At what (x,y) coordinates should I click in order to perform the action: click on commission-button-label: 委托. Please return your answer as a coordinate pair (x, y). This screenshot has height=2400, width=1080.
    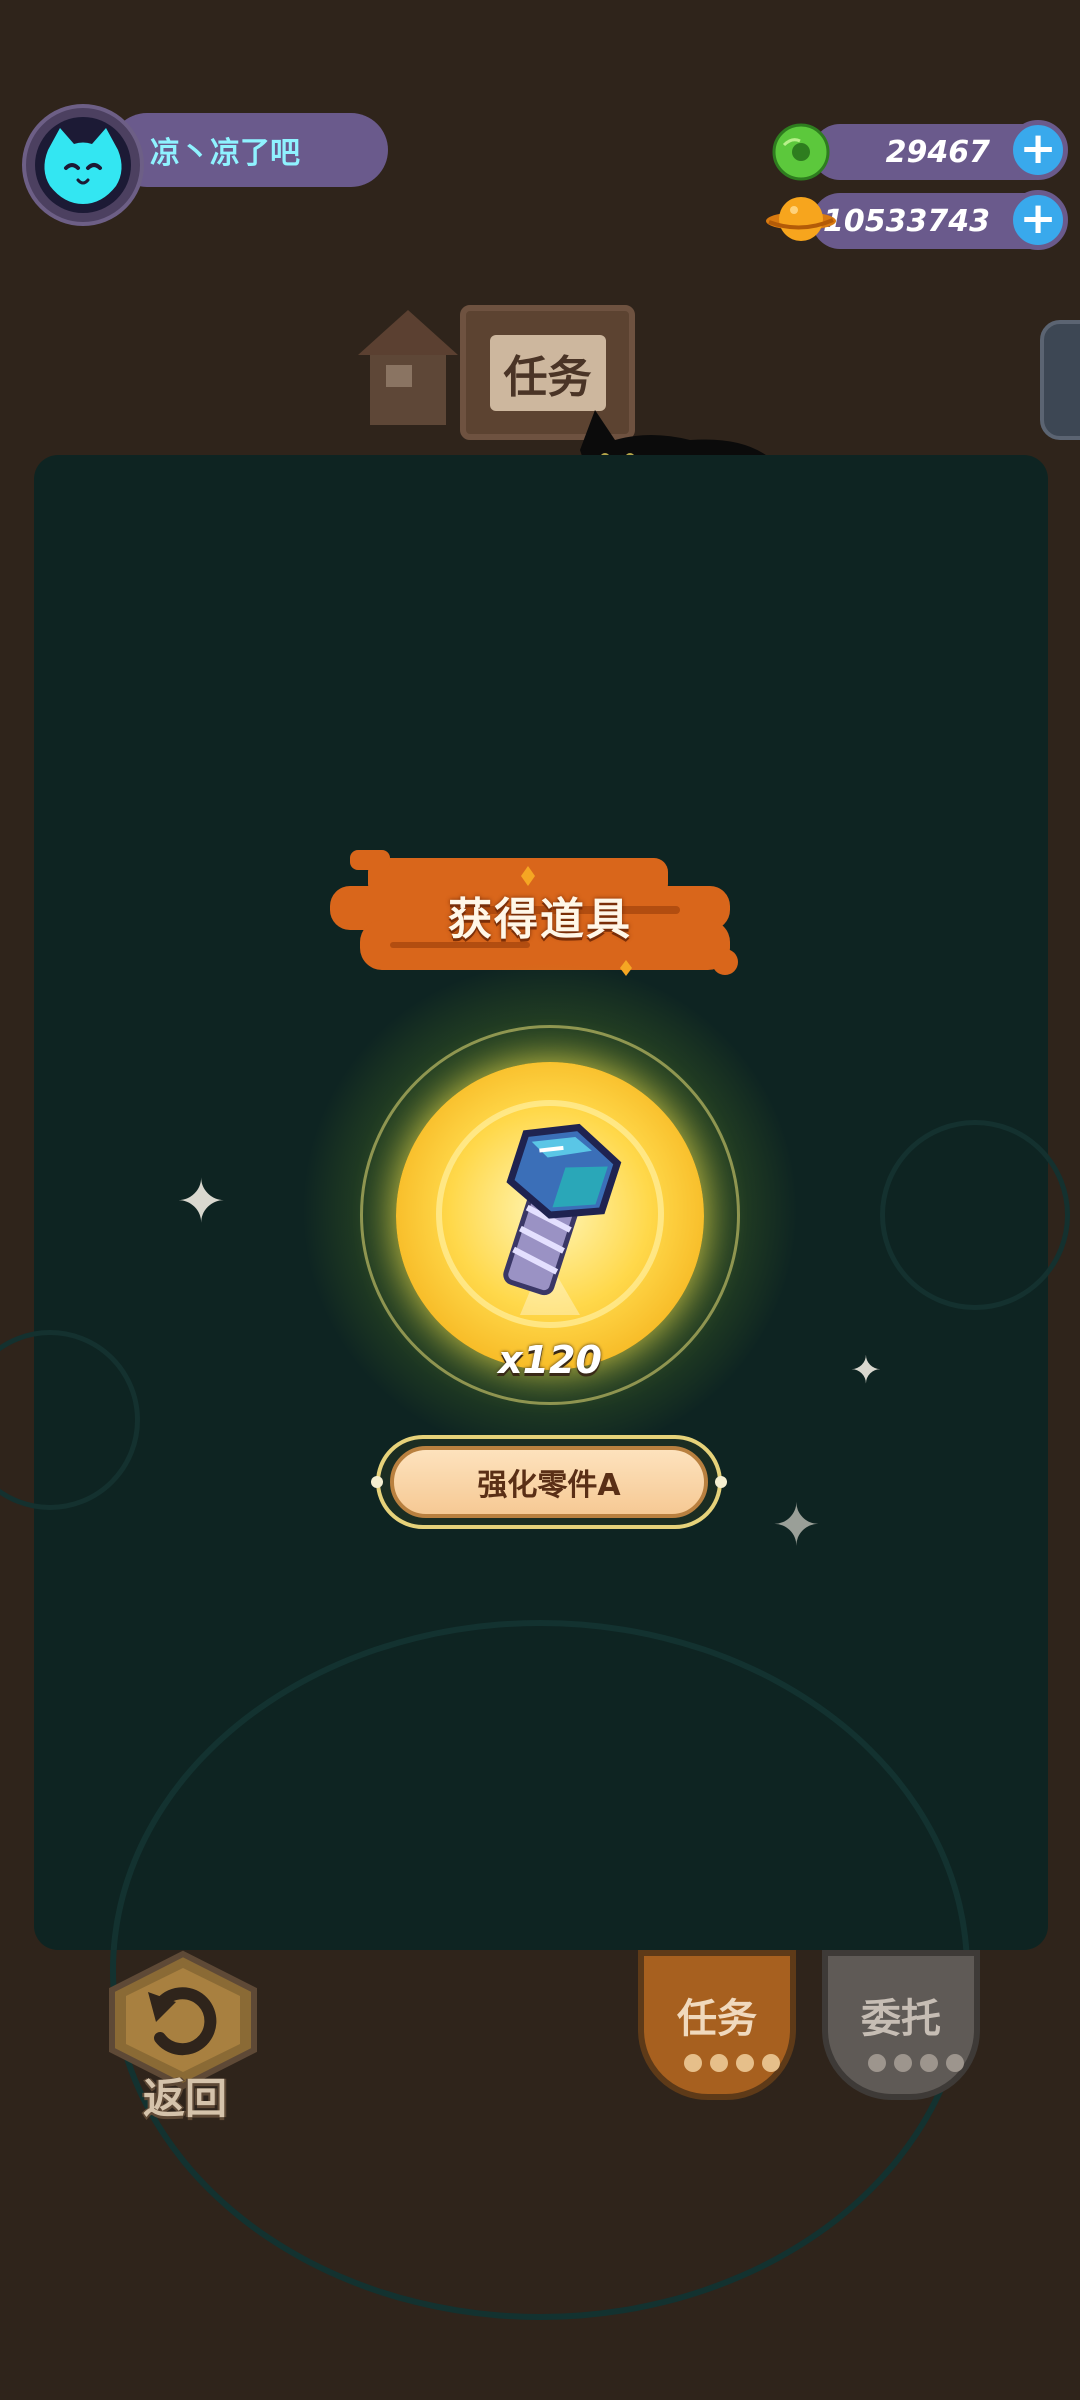
    Looking at the image, I should click on (901, 2019).